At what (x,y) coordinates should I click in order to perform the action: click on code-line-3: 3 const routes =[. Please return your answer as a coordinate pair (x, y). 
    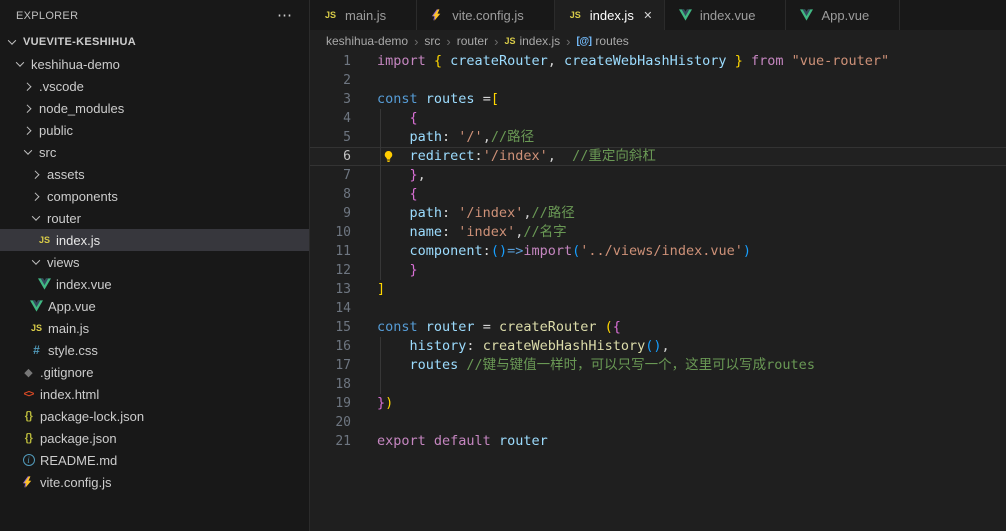
    Looking at the image, I should click on (658, 99).